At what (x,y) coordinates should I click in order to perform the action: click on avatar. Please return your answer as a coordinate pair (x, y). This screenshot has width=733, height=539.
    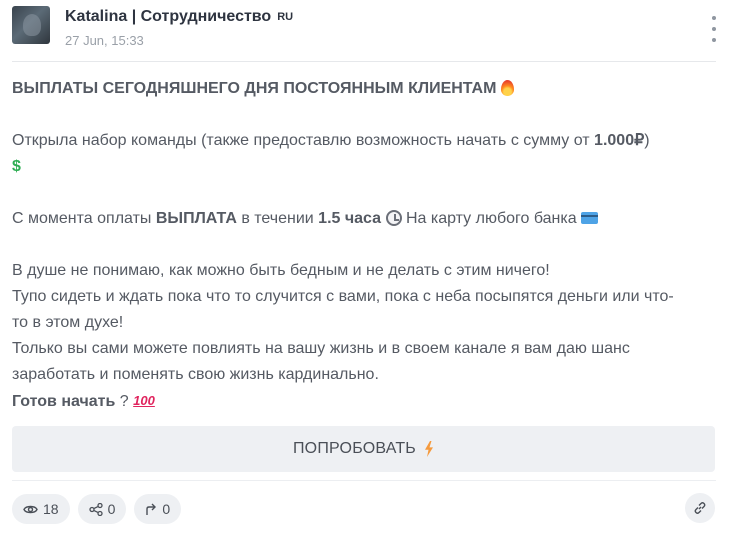
    Looking at the image, I should click on (31, 25).